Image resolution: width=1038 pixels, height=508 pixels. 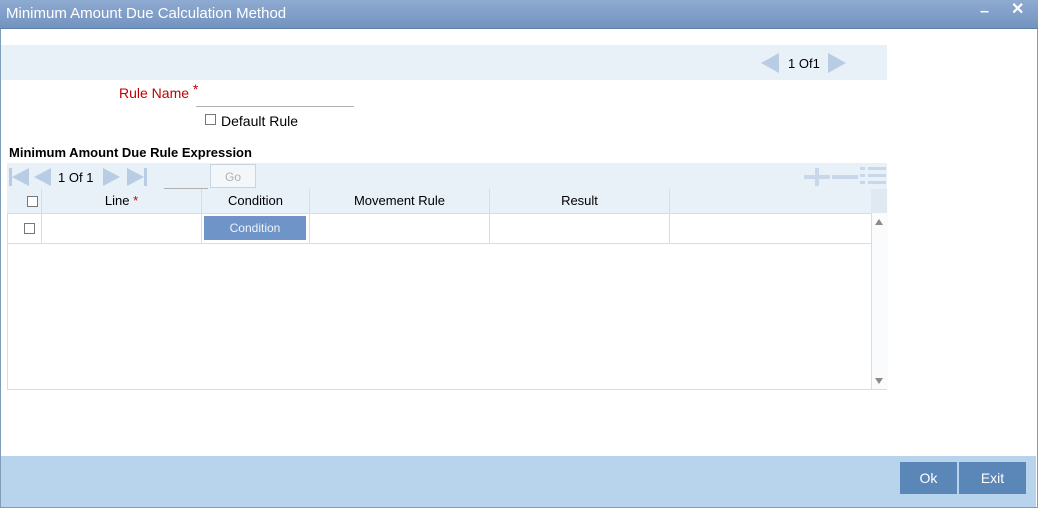 I want to click on grid-page-of: Of, so click(x=75, y=177).